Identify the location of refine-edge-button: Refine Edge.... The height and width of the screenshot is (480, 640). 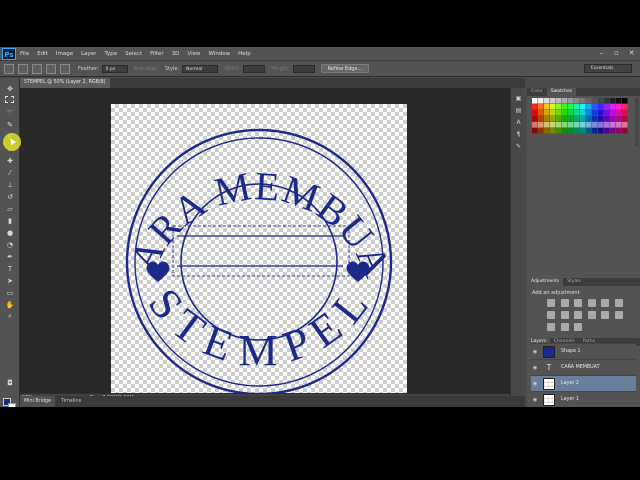
(345, 68).